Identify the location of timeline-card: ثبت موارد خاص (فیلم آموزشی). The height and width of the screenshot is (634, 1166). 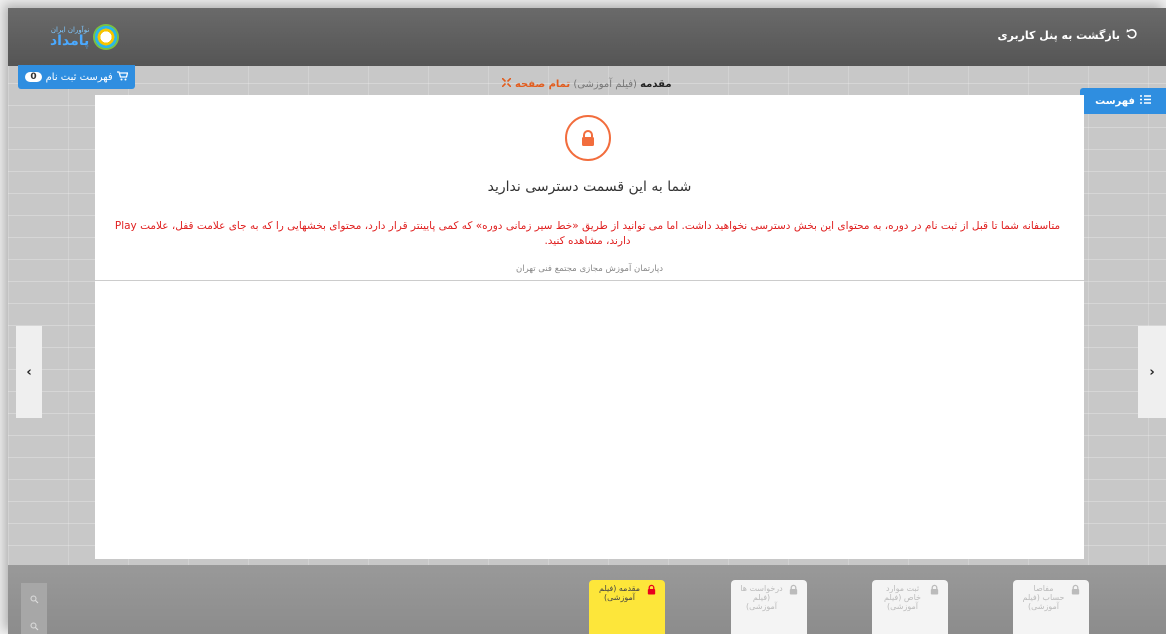
(910, 607).